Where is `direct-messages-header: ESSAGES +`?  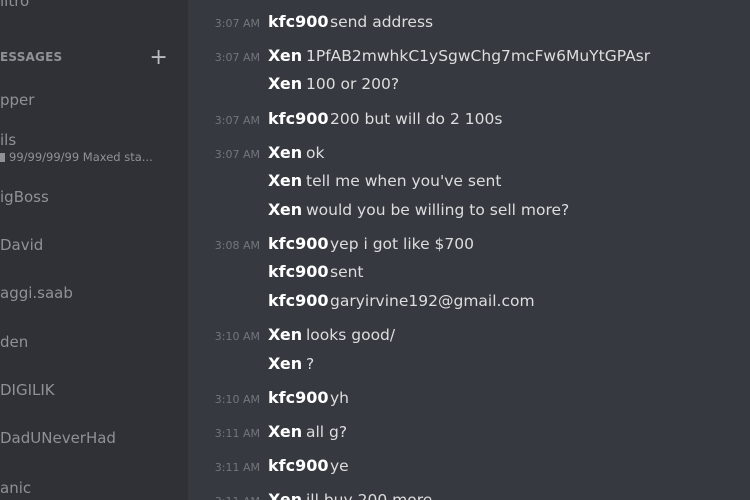
direct-messages-header: ESSAGES + is located at coordinates (87, 57).